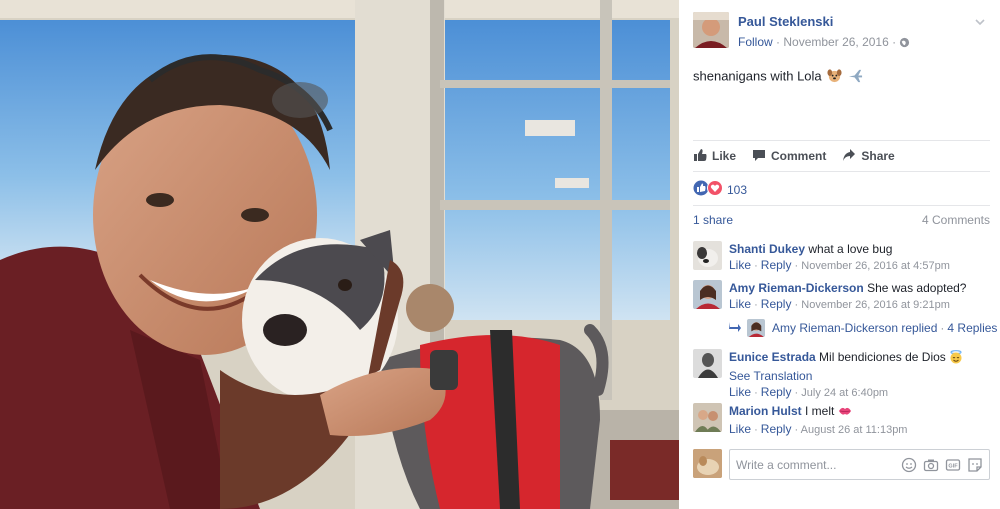 This screenshot has width=1000, height=509. What do you see at coordinates (737, 190) in the screenshot?
I see `reaction-count: 103` at bounding box center [737, 190].